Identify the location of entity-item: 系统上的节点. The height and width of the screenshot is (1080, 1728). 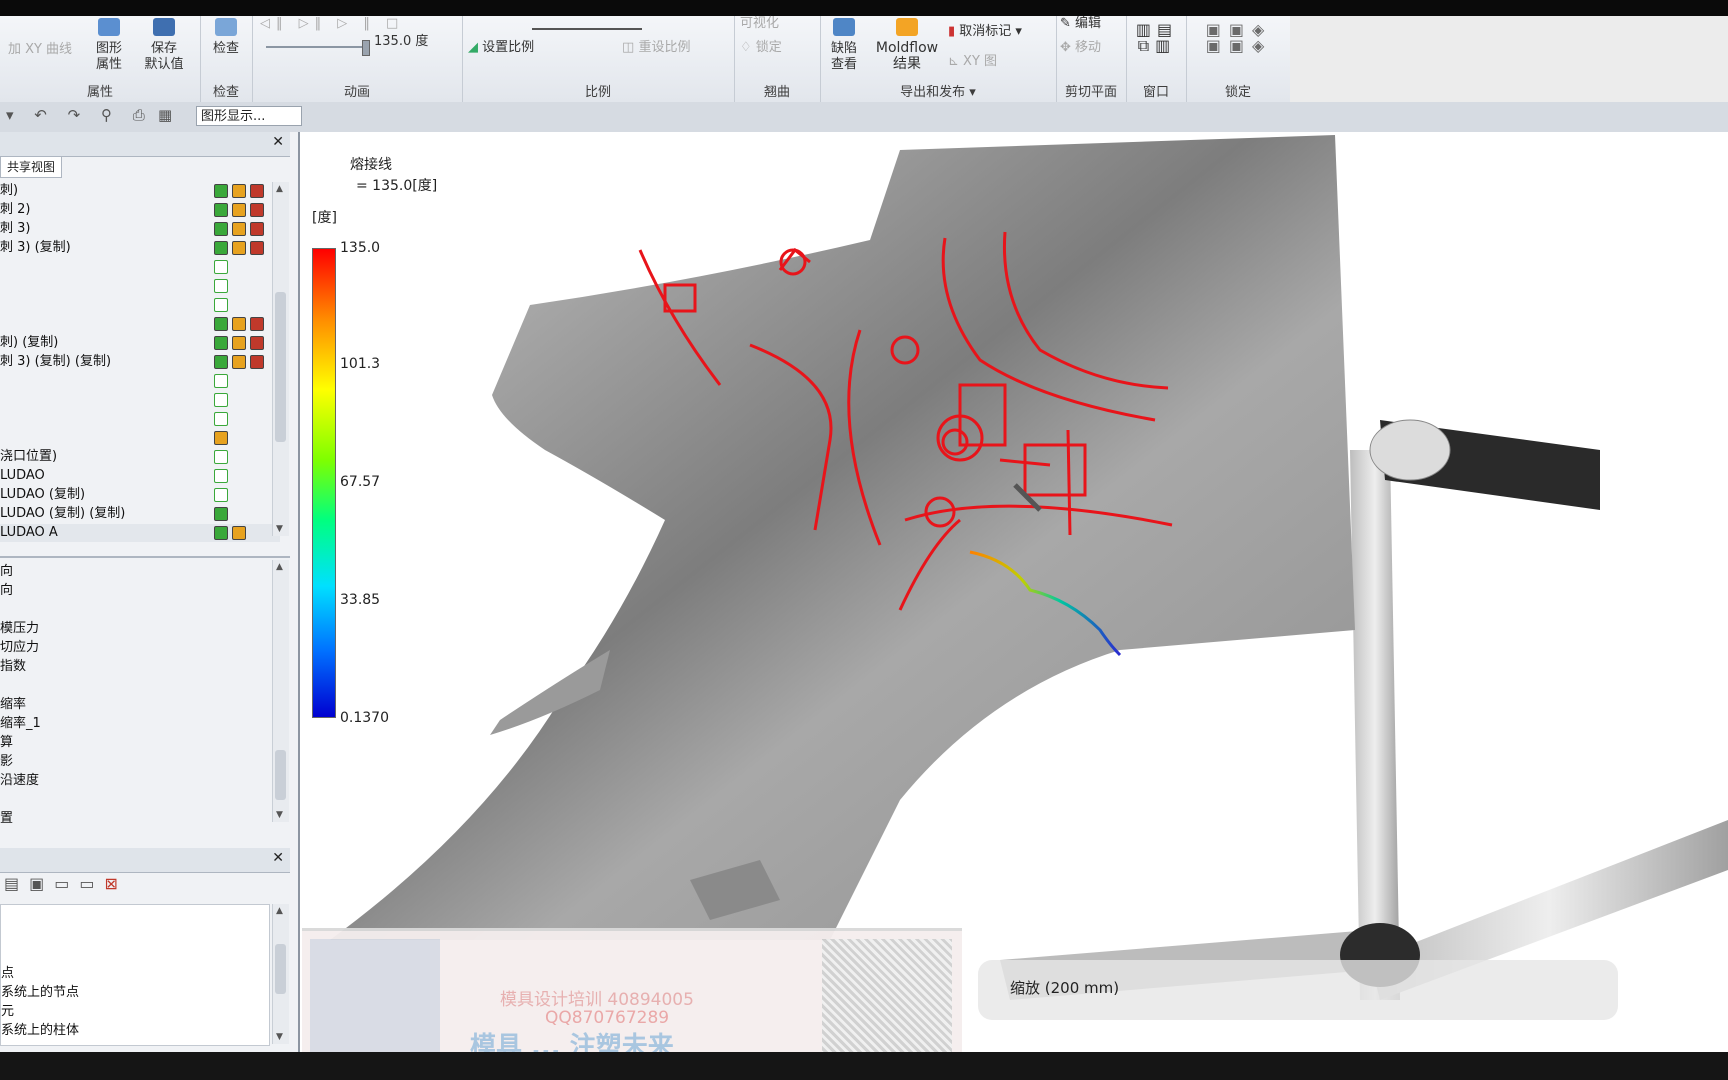
(40, 990).